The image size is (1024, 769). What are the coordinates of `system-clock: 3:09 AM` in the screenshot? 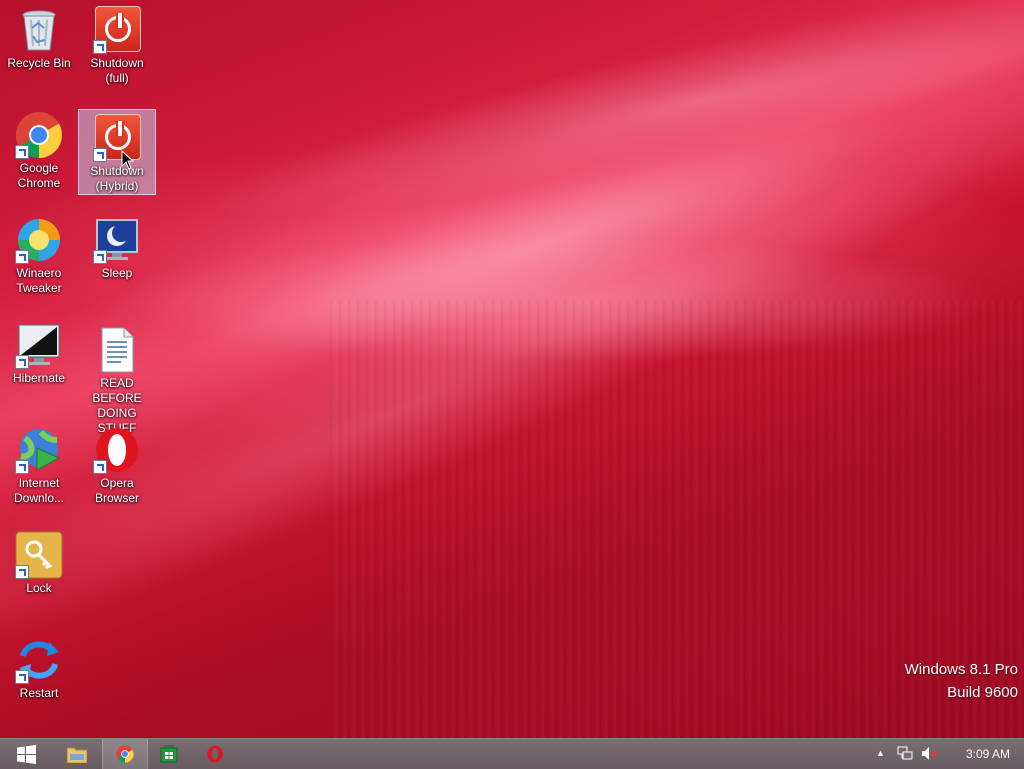 It's located at (988, 754).